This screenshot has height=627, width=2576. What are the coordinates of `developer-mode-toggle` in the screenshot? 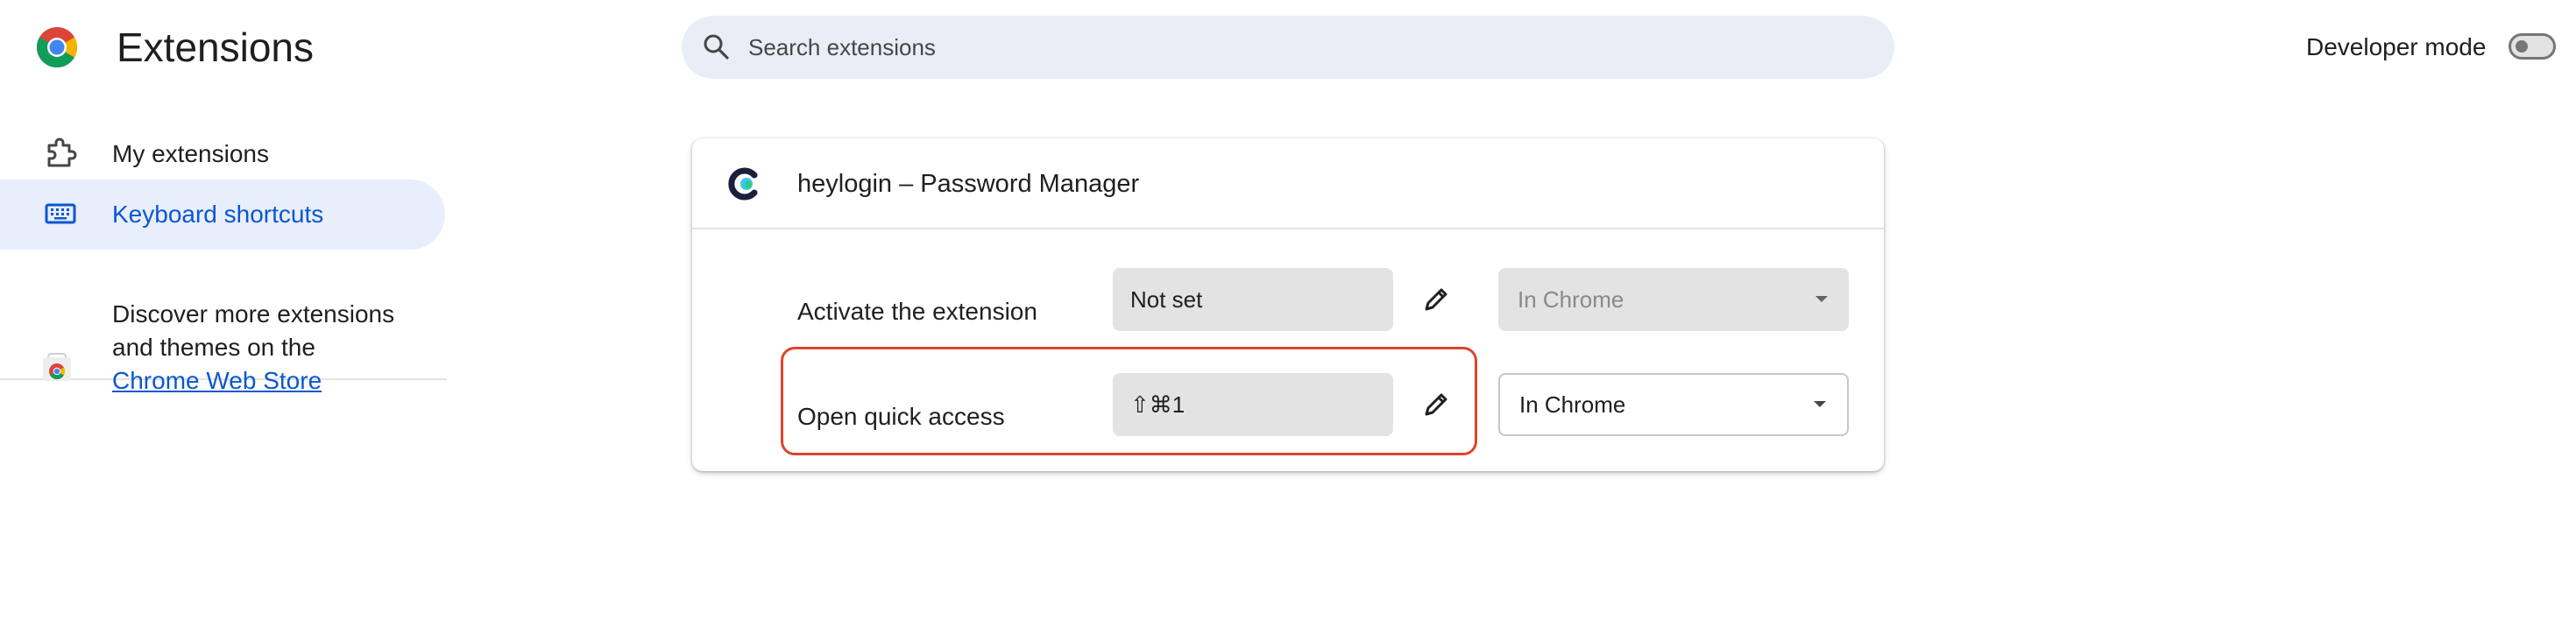 It's located at (2532, 46).